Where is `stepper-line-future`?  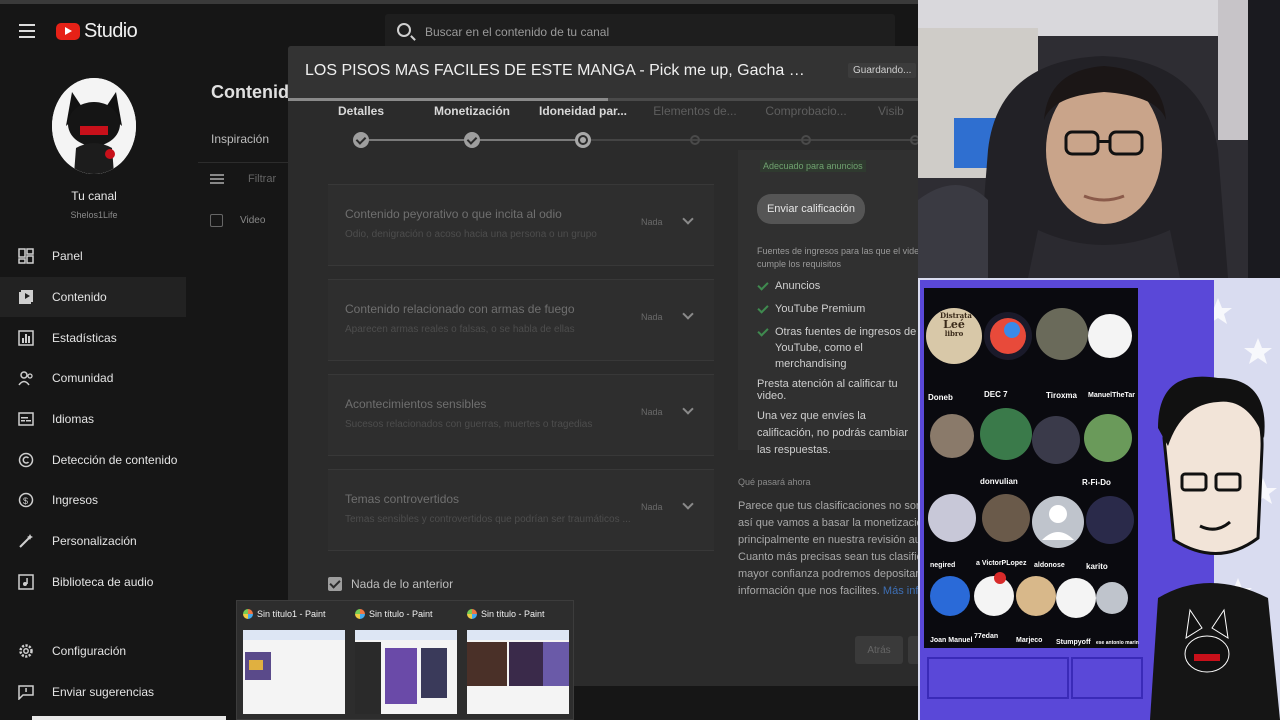 stepper-line-future is located at coordinates (750, 140).